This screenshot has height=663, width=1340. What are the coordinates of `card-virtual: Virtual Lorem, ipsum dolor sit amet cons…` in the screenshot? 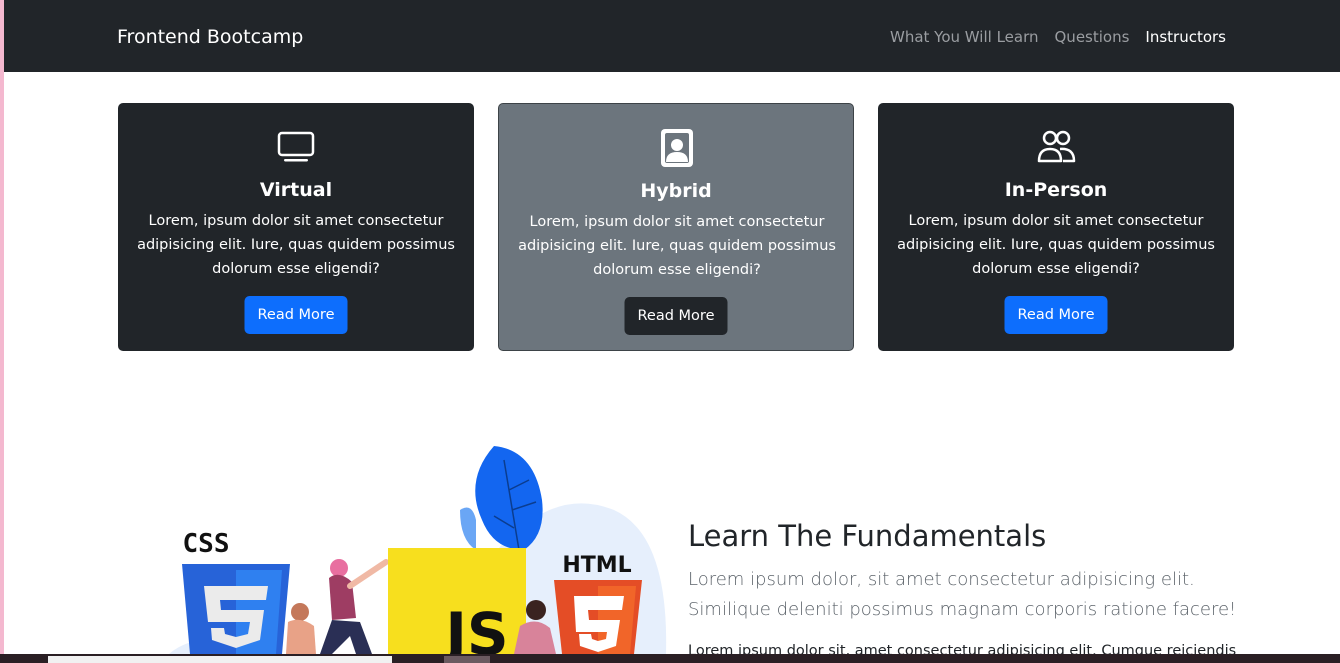 It's located at (296, 227).